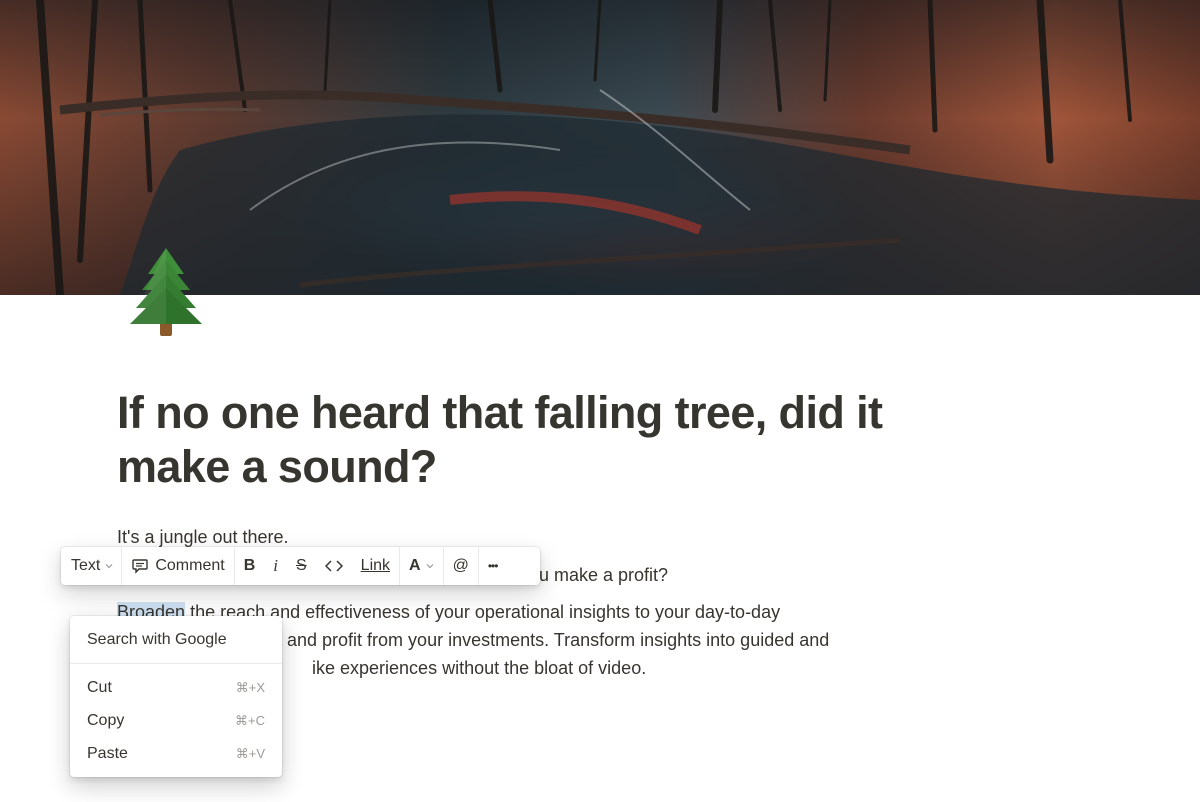  Describe the element at coordinates (250, 720) in the screenshot. I see `menu-item-copy-shortcut: ⌘+C` at that location.